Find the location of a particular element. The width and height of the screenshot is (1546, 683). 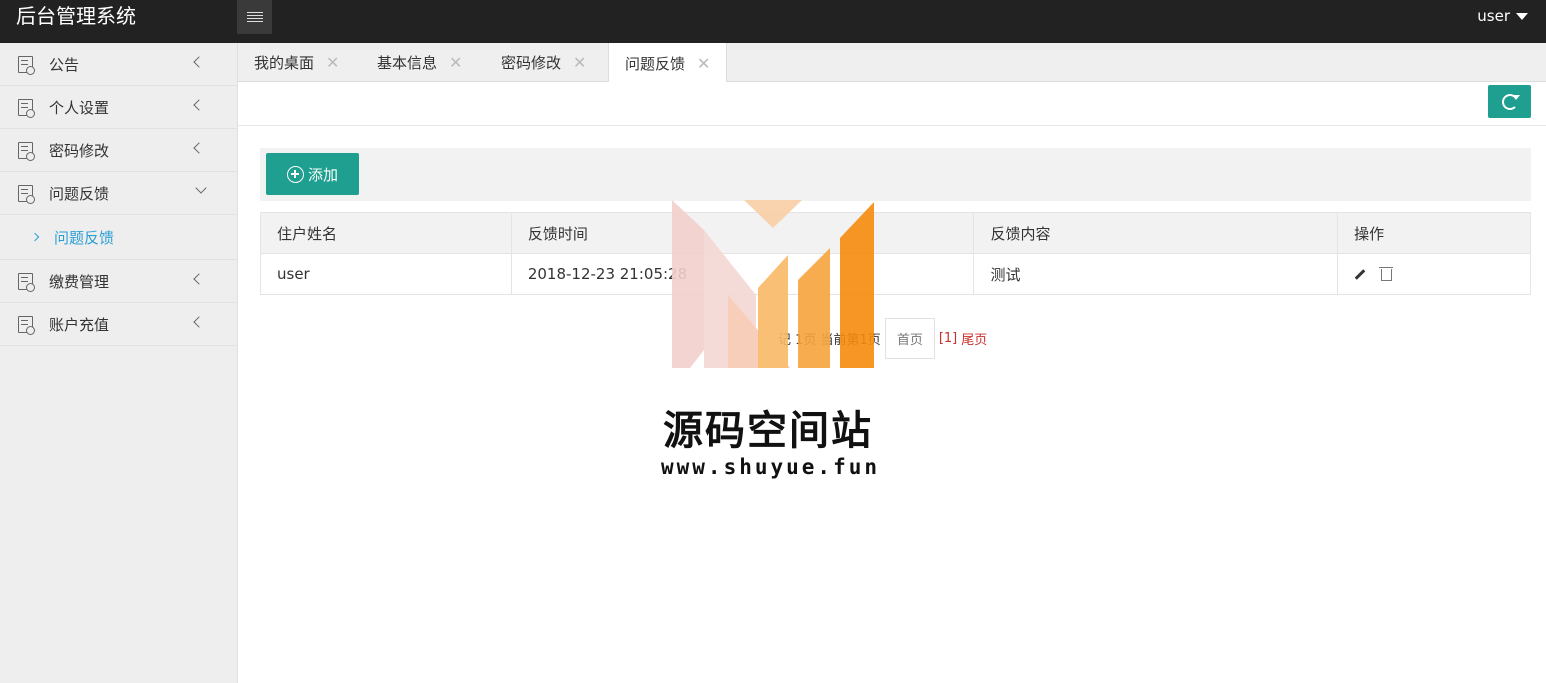

tab-basic-info: 基本信息 ✕ is located at coordinates (419, 62).